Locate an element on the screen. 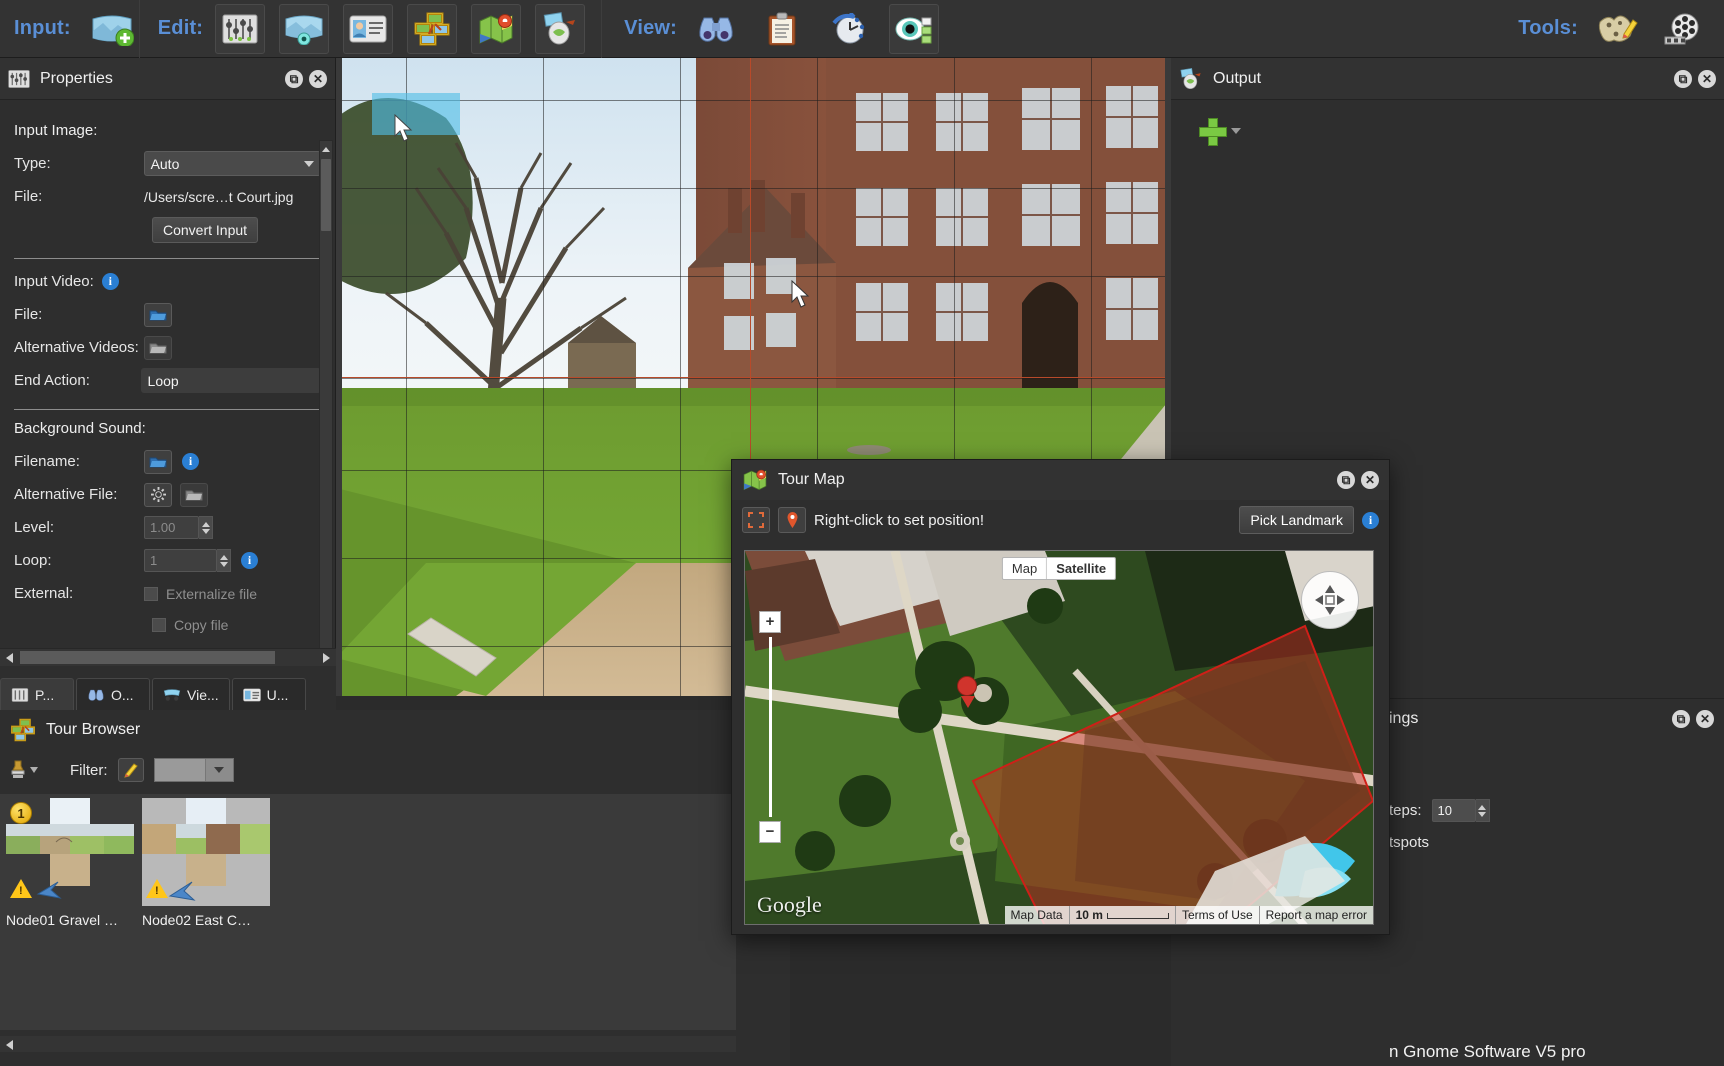  properties-horizontal-scrollbar is located at coordinates (168, 657).